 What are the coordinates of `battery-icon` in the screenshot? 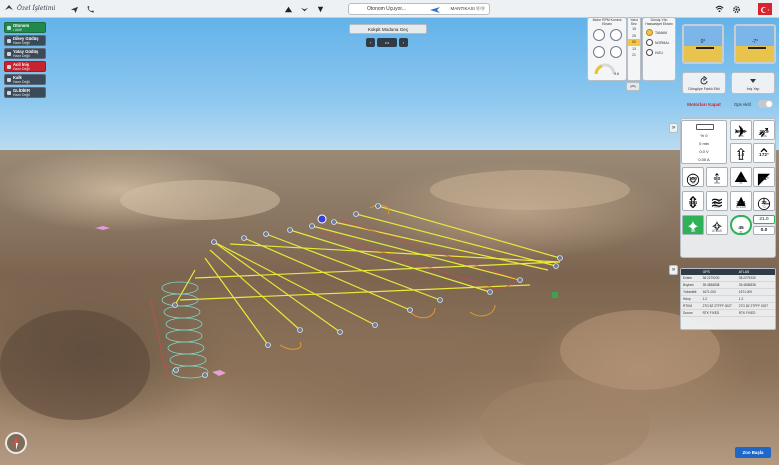 It's located at (705, 127).